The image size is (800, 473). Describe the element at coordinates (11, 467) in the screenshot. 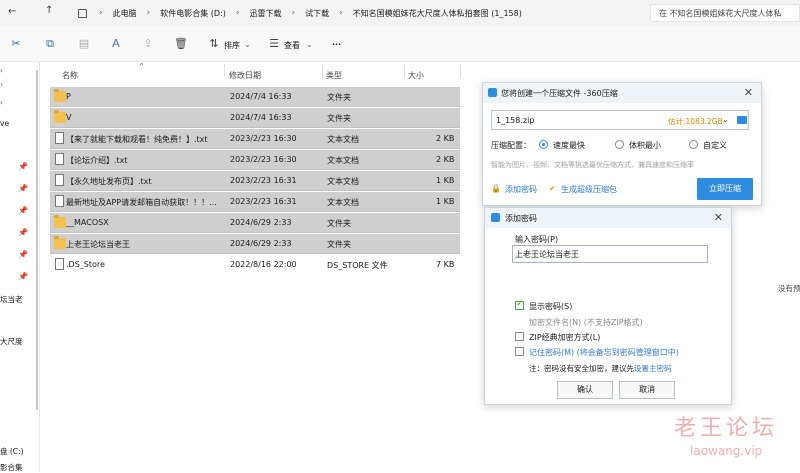

I see `nav-item: 影合集` at that location.